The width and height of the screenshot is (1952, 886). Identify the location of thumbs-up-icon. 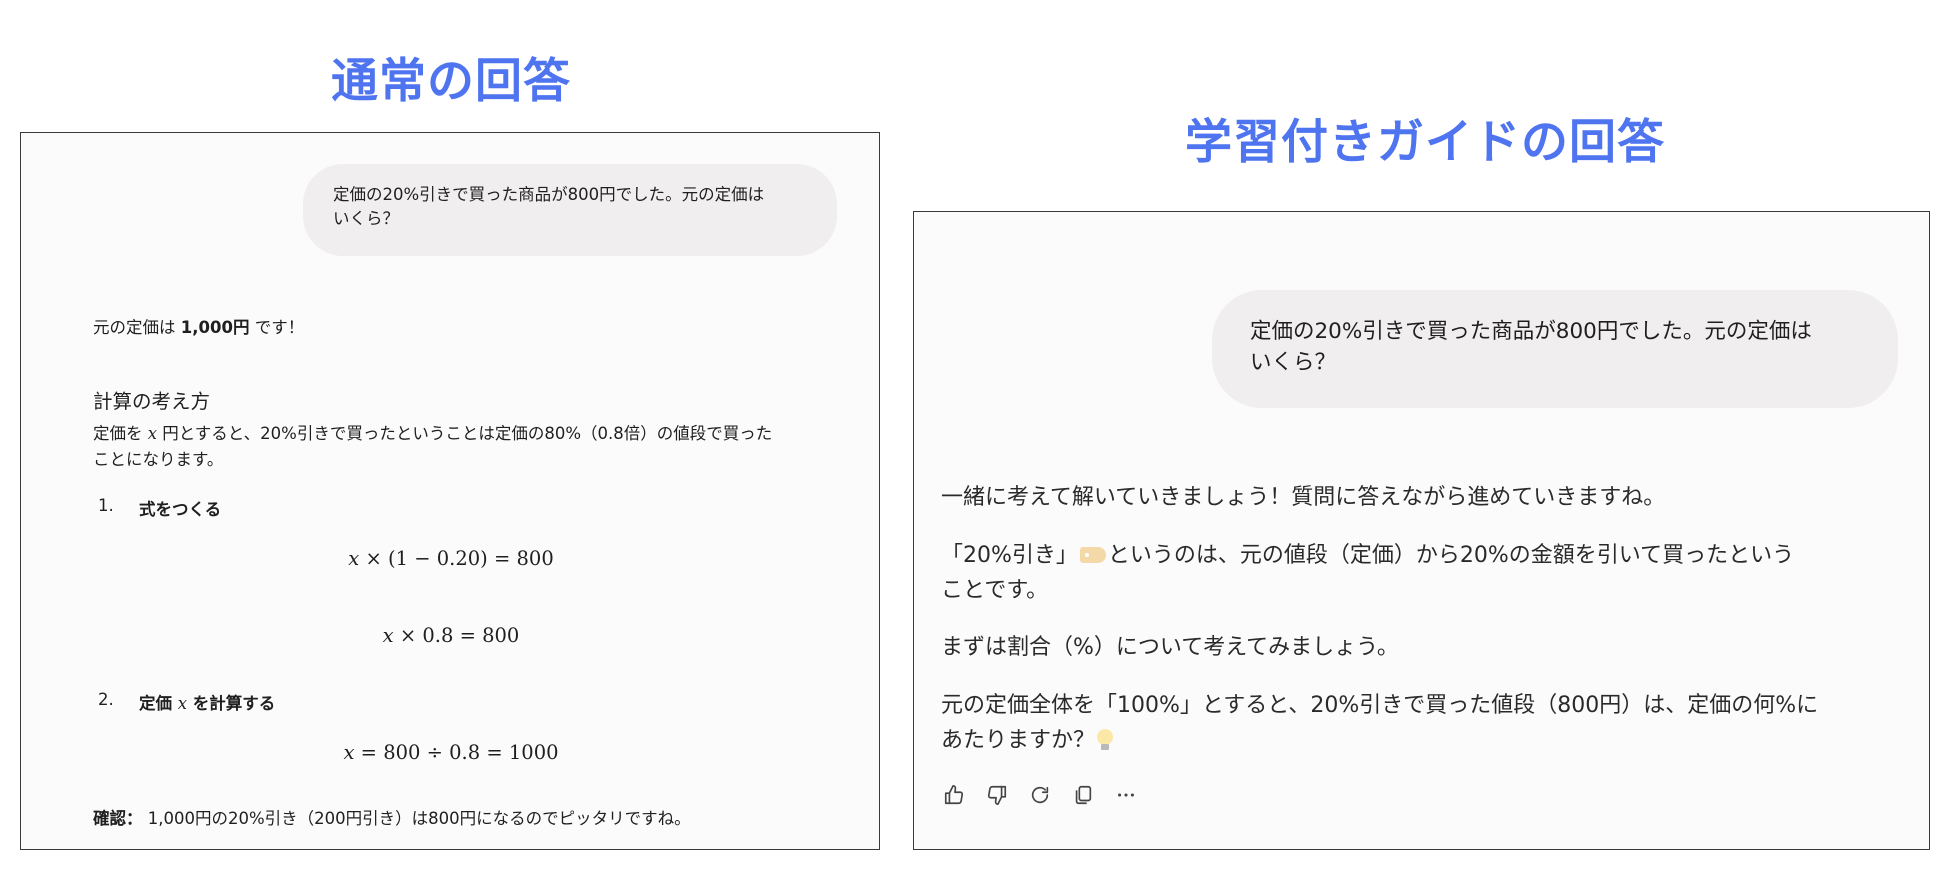
(954, 795).